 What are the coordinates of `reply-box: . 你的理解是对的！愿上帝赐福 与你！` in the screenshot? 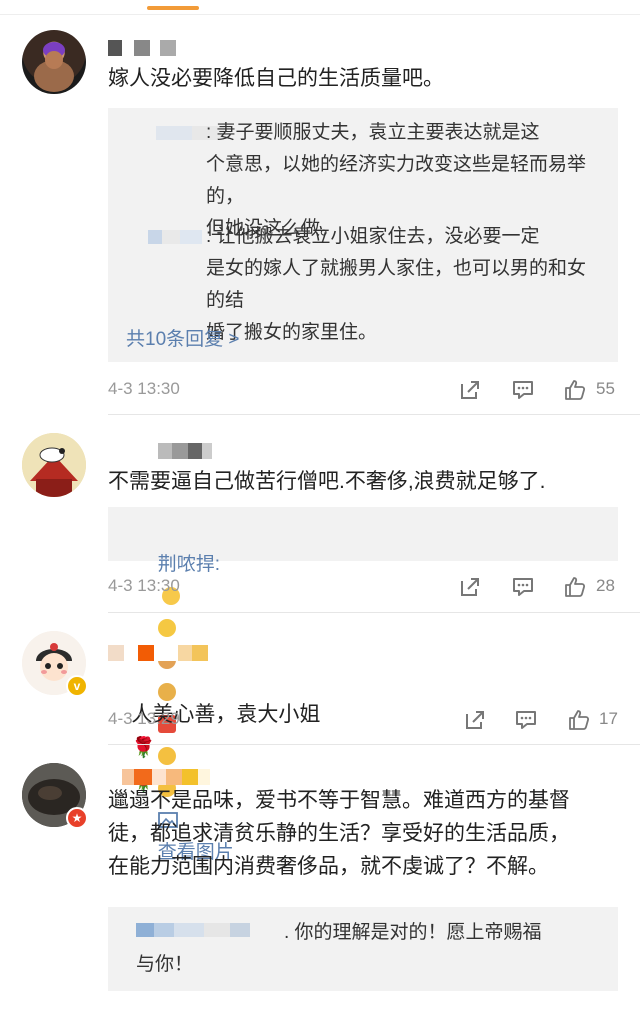 It's located at (363, 949).